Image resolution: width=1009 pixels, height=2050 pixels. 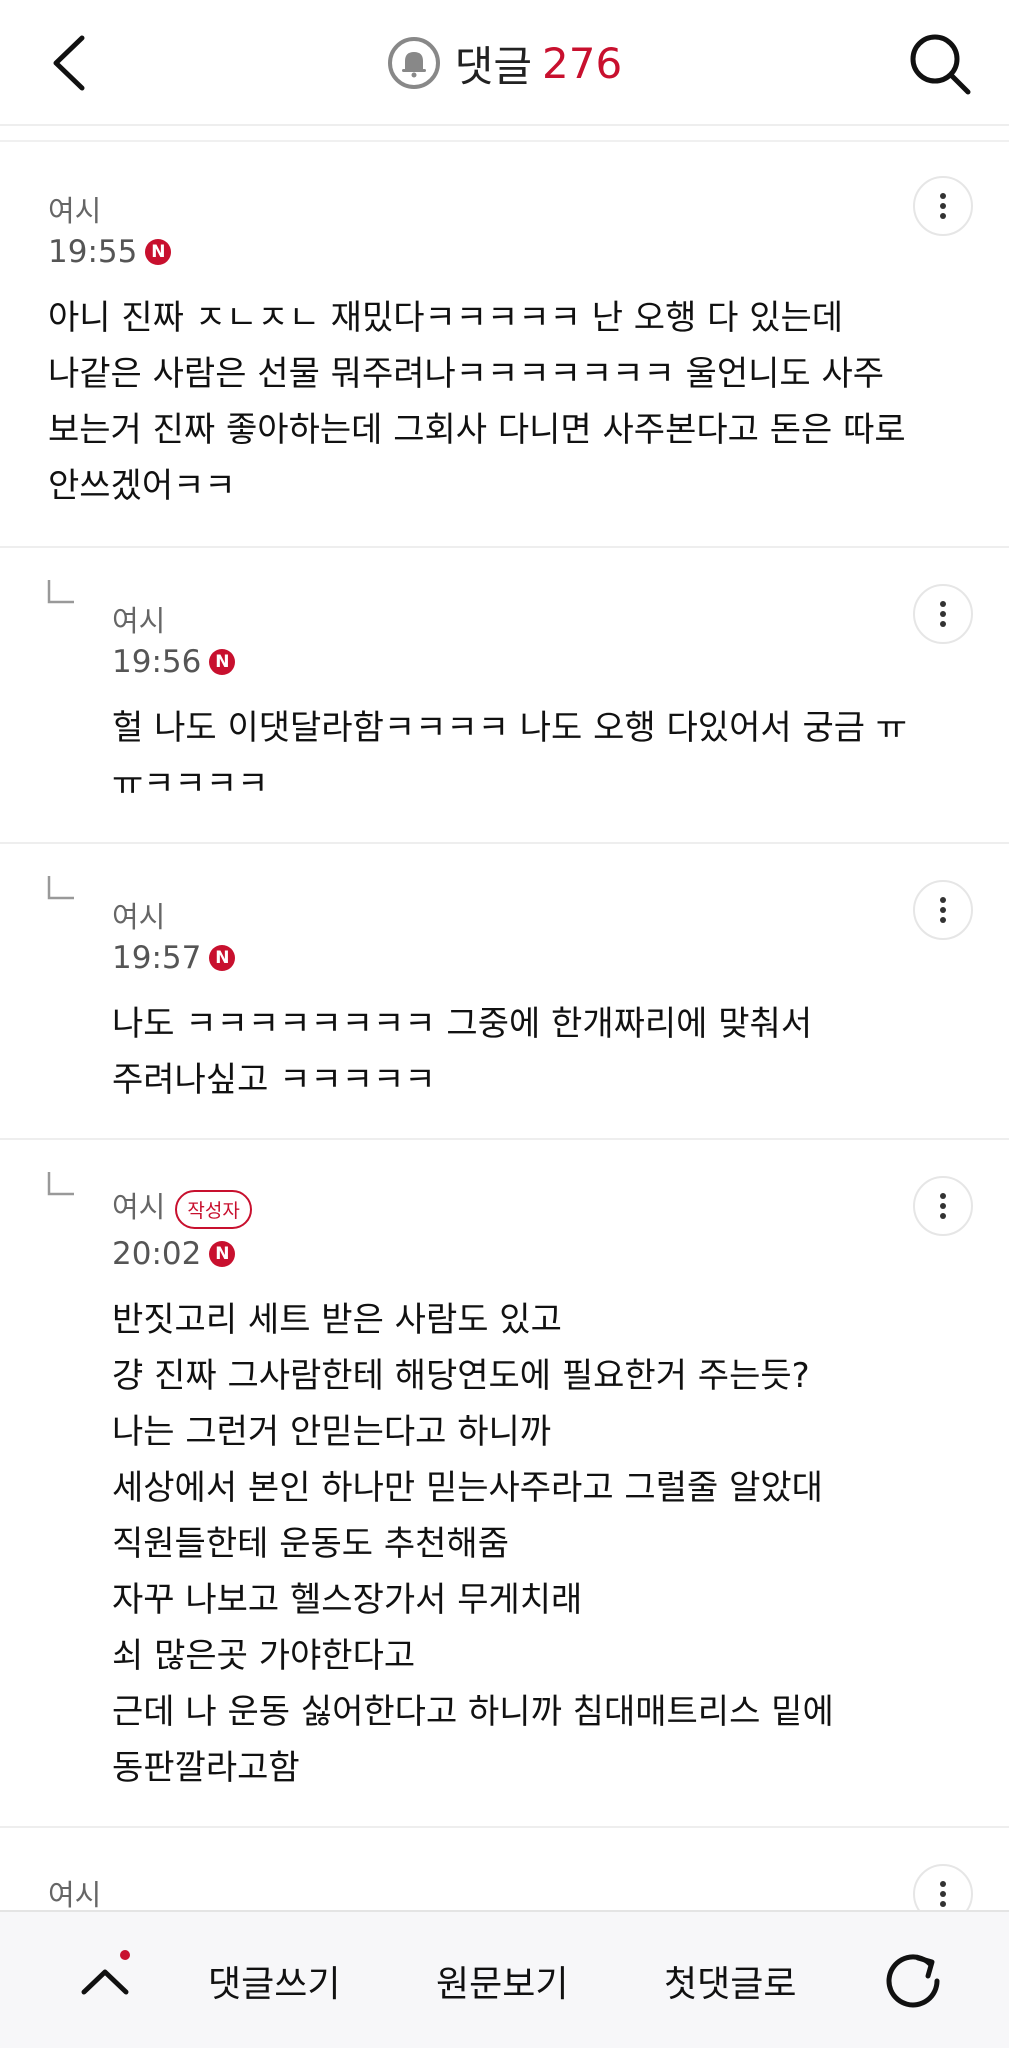 I want to click on comment-time-row: 20:02 N, so click(x=174, y=1254).